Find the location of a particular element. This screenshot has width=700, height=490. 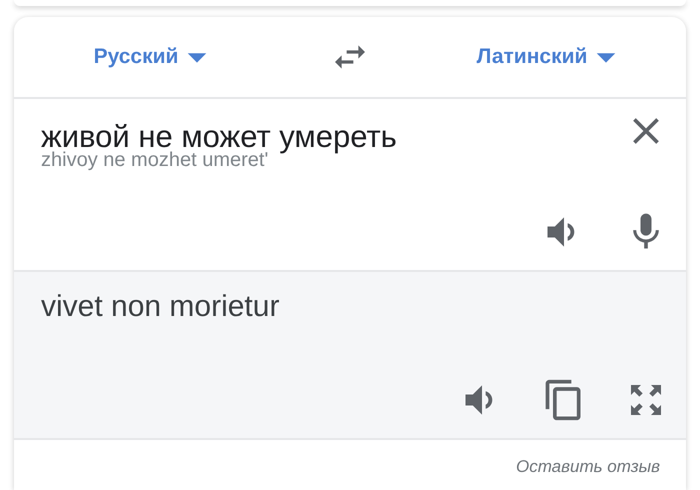

translation-text: vivet non morietur is located at coordinates (160, 307).